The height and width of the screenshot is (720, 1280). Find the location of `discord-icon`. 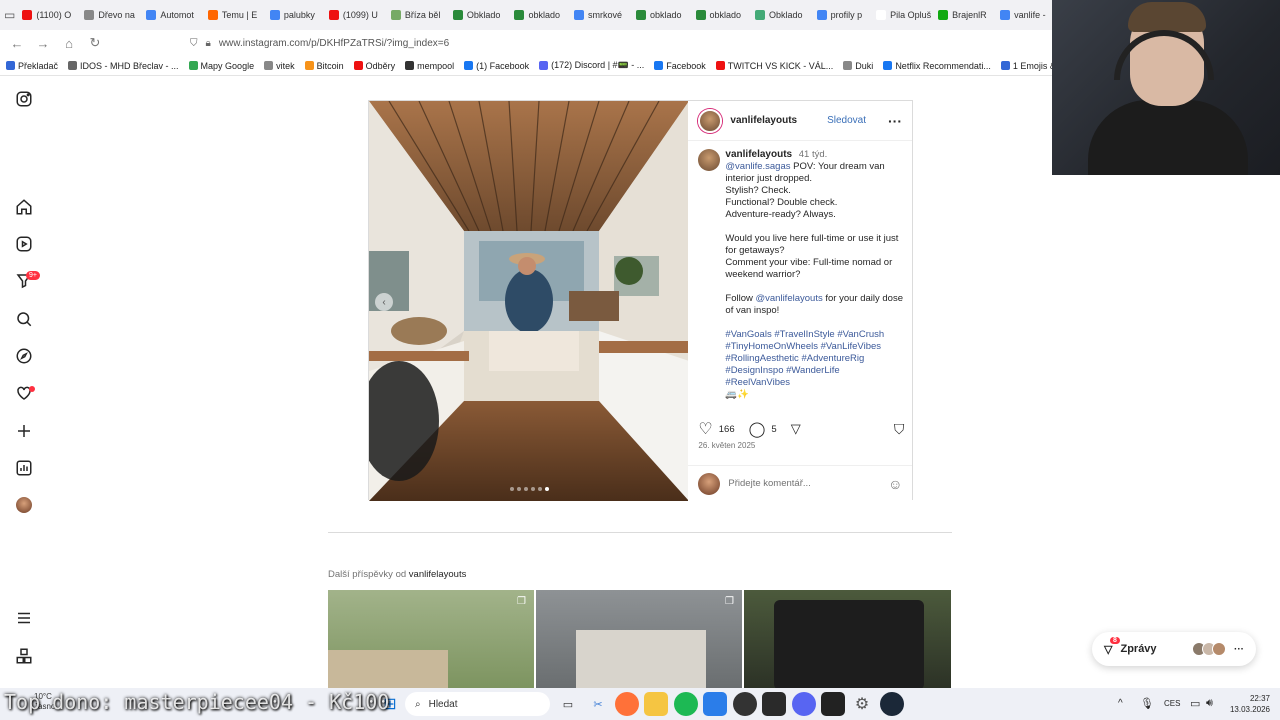

discord-icon is located at coordinates (804, 704).